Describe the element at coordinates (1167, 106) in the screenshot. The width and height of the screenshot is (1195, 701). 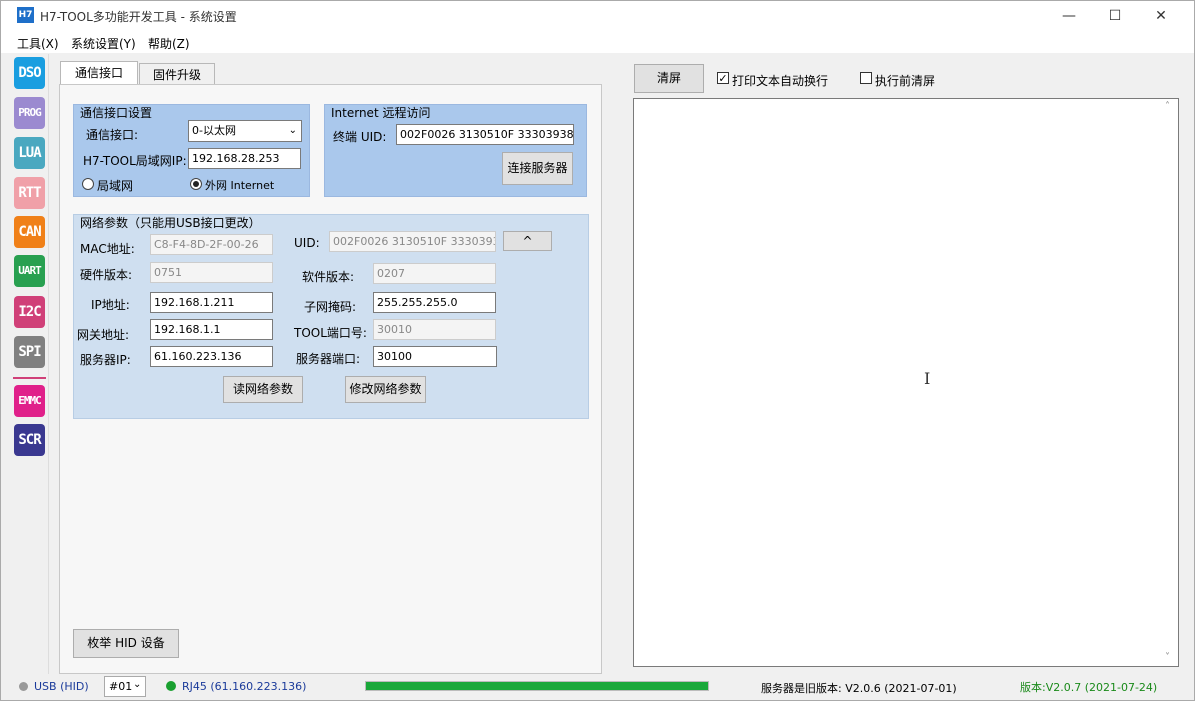
I see `scroll-up-icon: ˄` at that location.